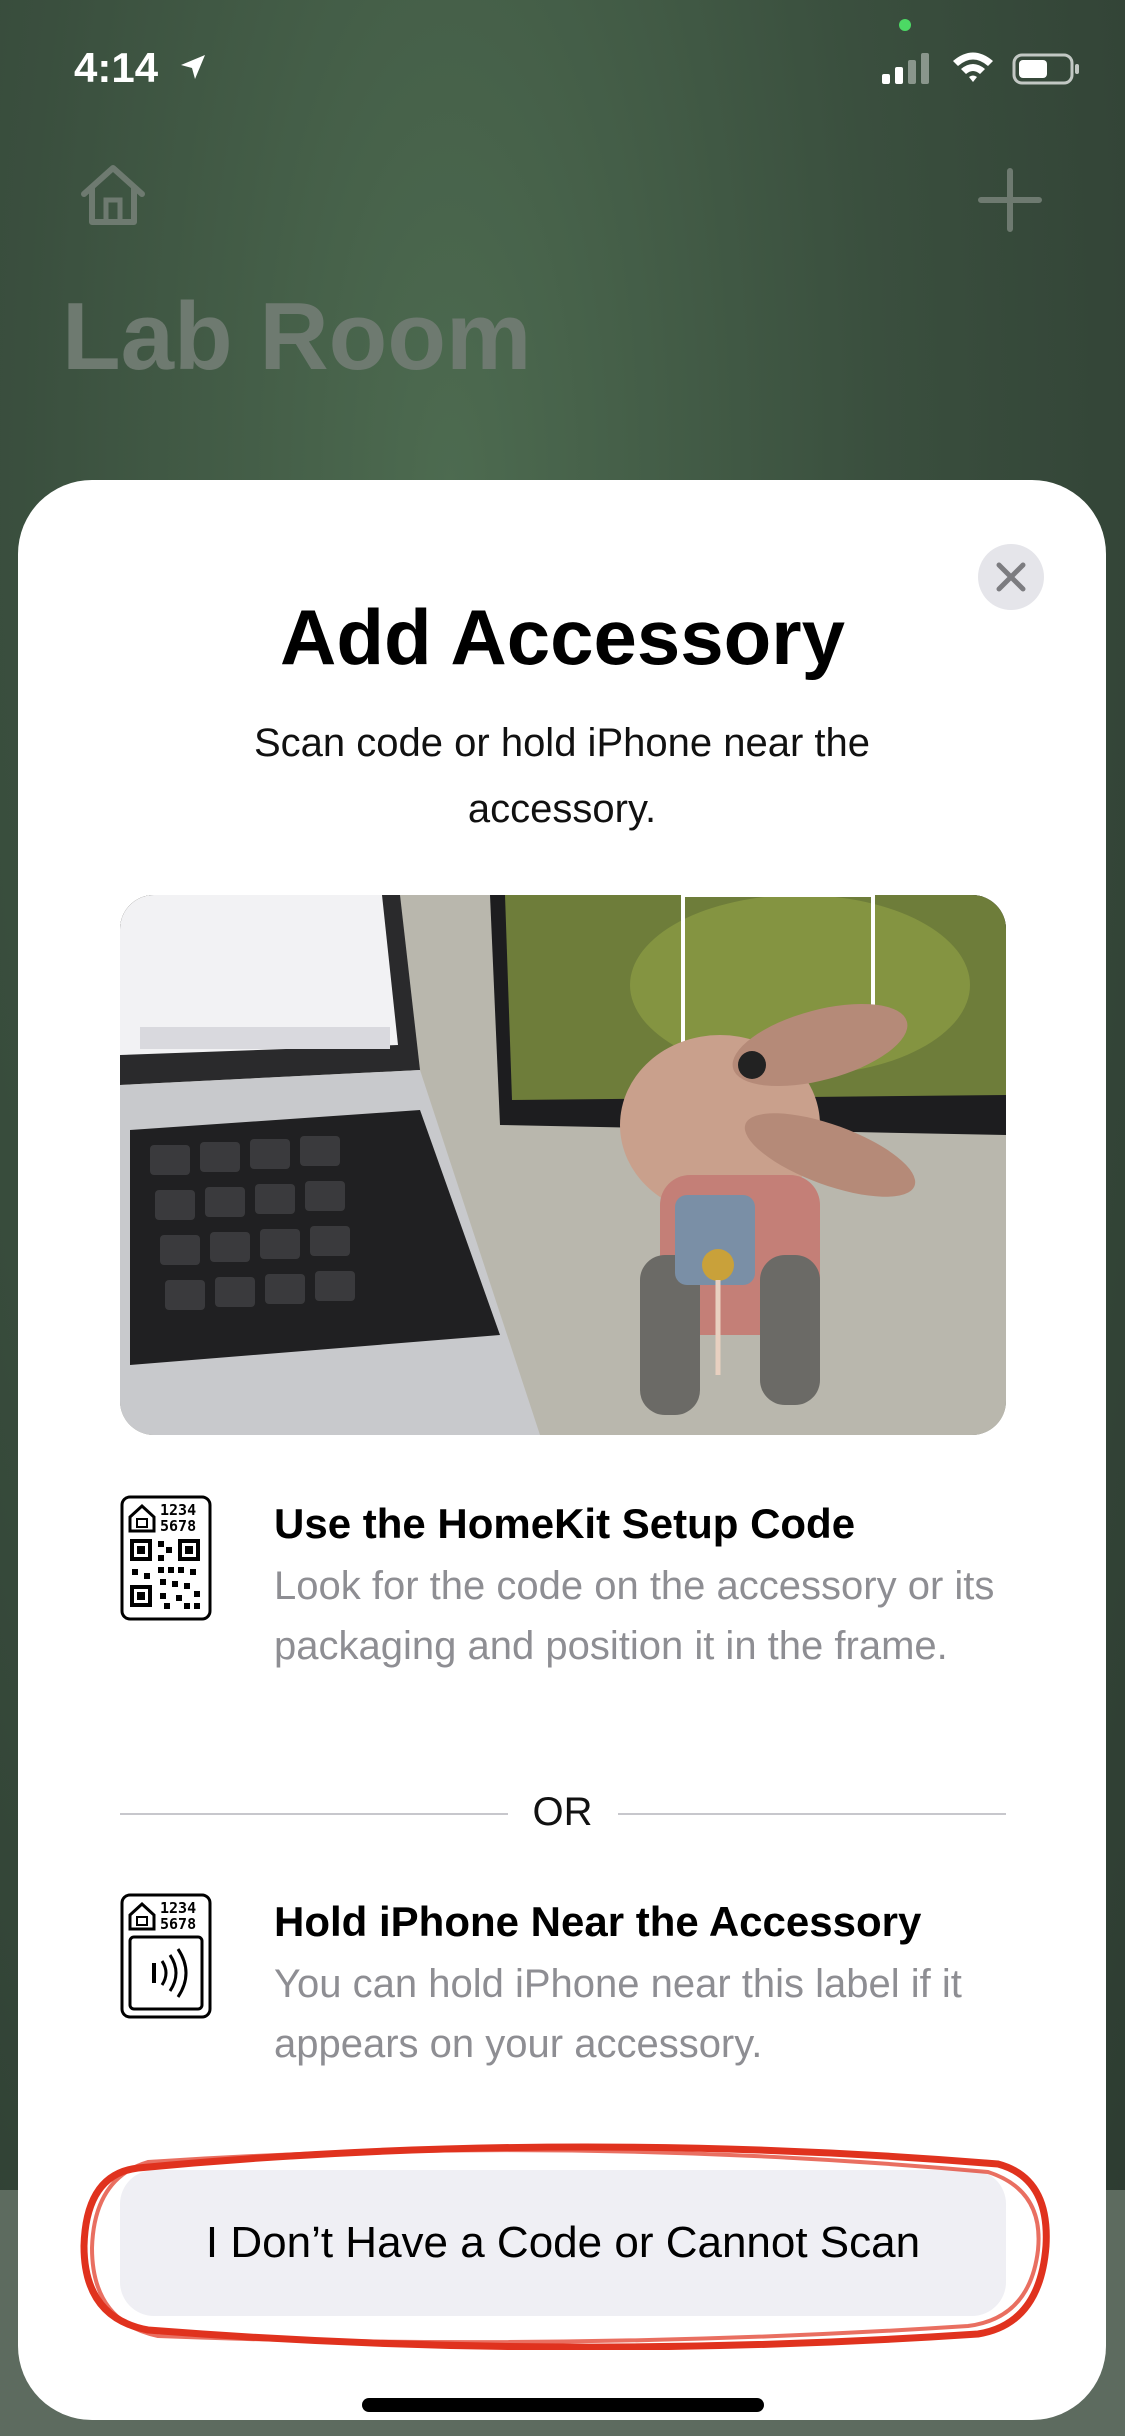  What do you see at coordinates (905, 68) in the screenshot?
I see `cellular-signal-icon` at bounding box center [905, 68].